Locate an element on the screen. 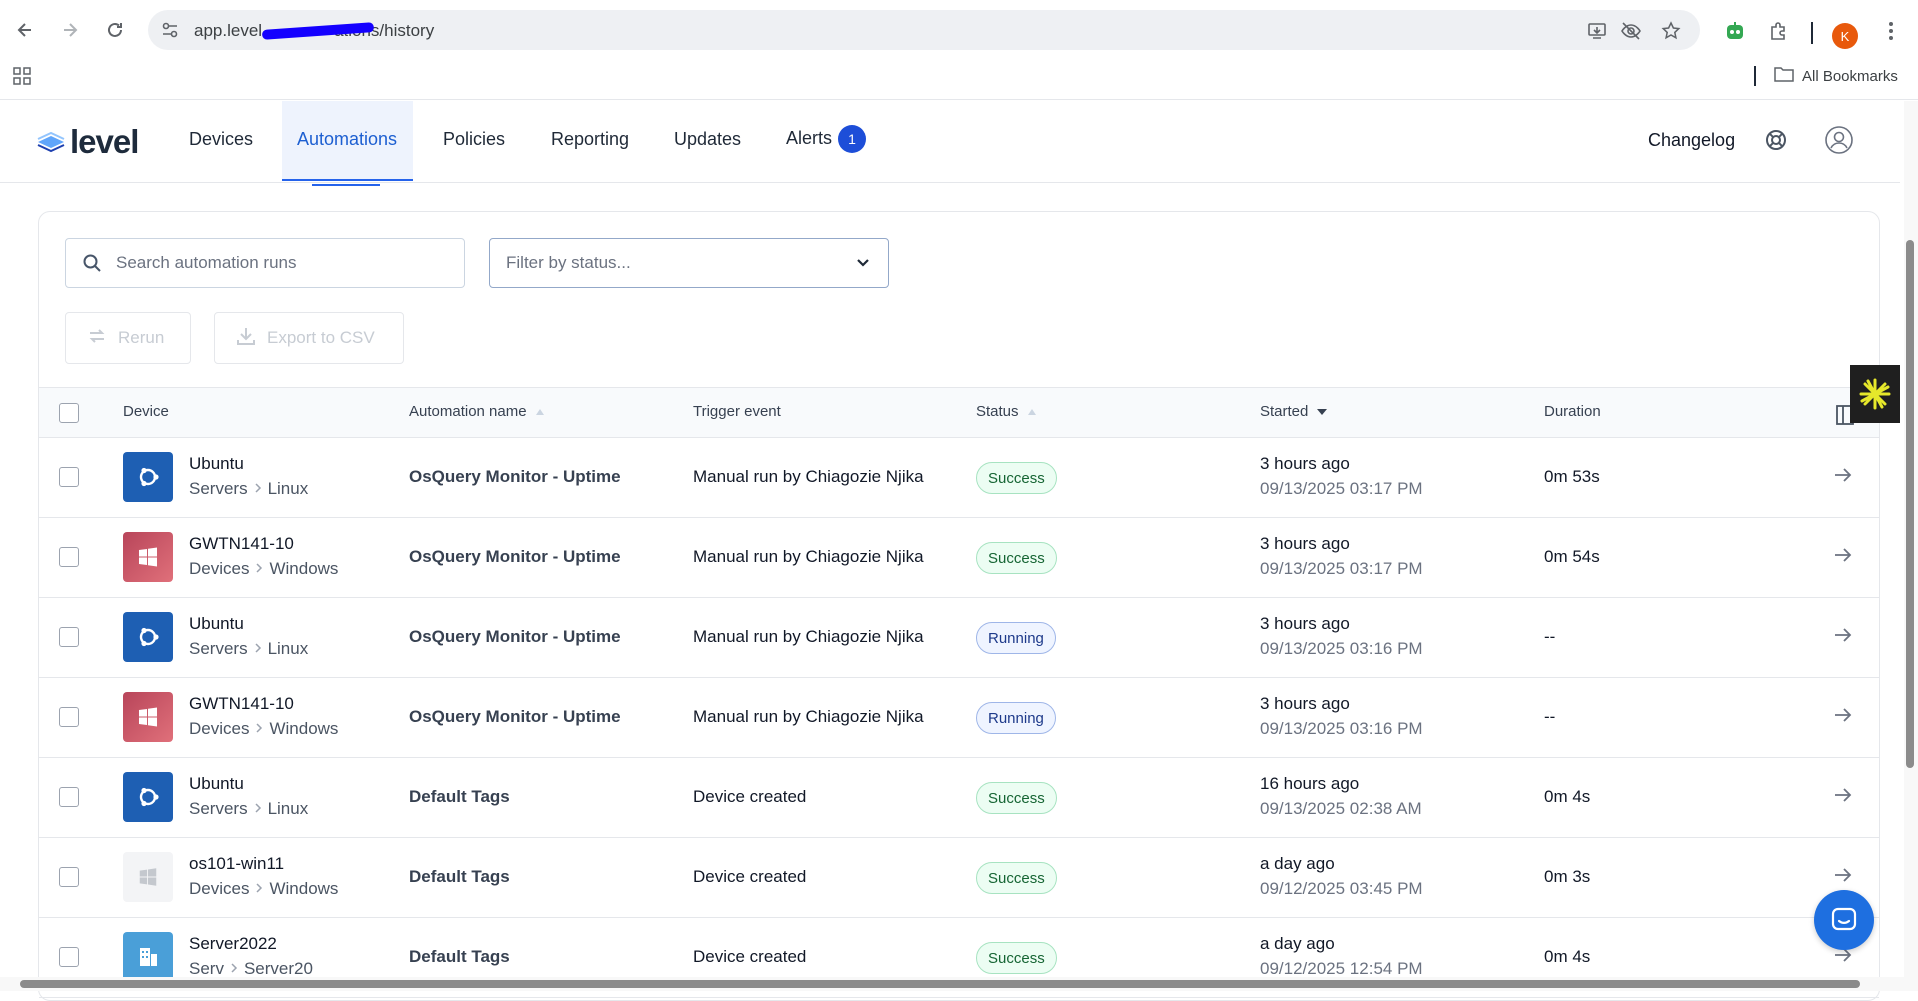 This screenshot has height=1001, width=1918. select-all-checkbox is located at coordinates (69, 413).